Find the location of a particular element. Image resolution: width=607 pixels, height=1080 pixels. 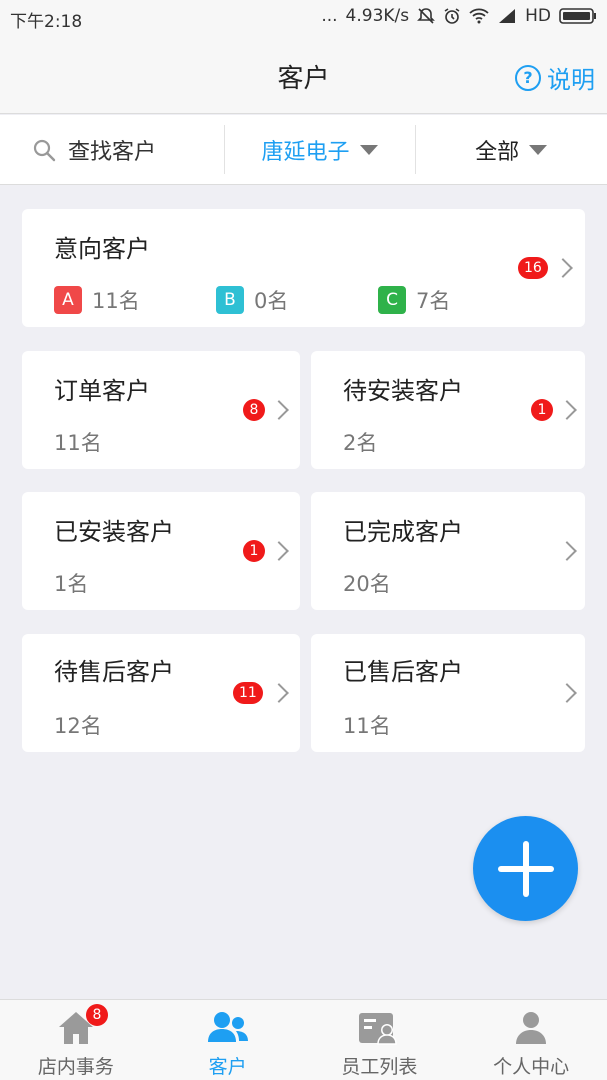

users-icon is located at coordinates (228, 1028).